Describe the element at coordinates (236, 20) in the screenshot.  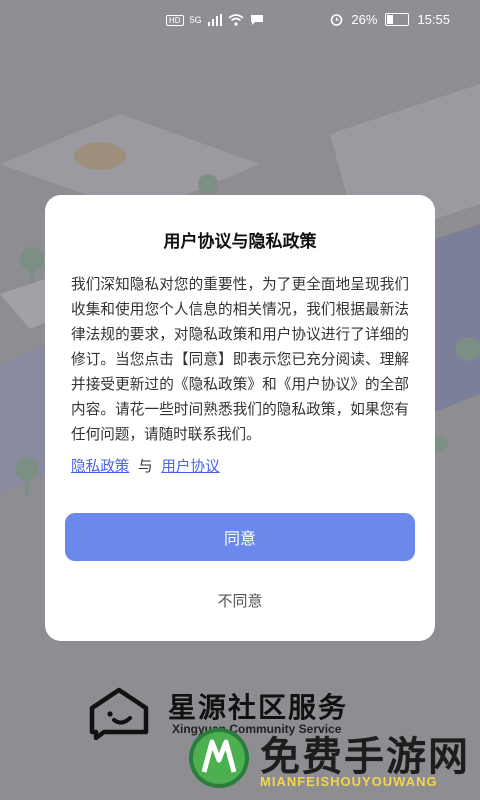
I see `wifi-icon` at that location.